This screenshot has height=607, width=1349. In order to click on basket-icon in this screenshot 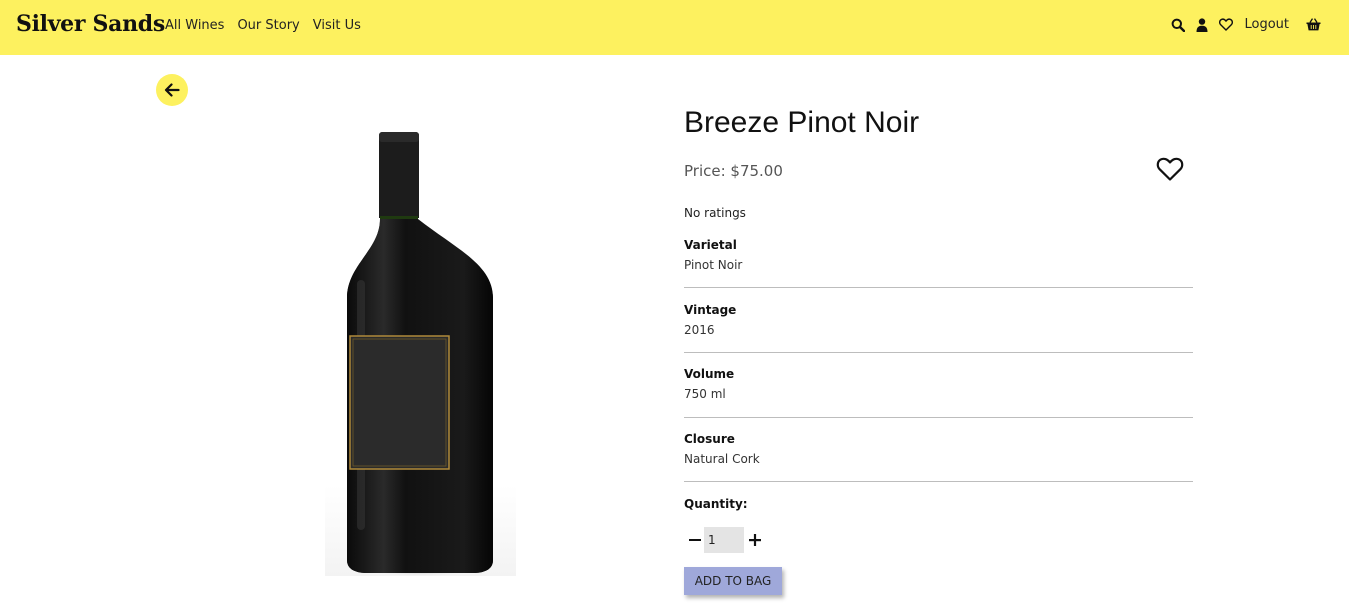, I will do `click(1313, 24)`.